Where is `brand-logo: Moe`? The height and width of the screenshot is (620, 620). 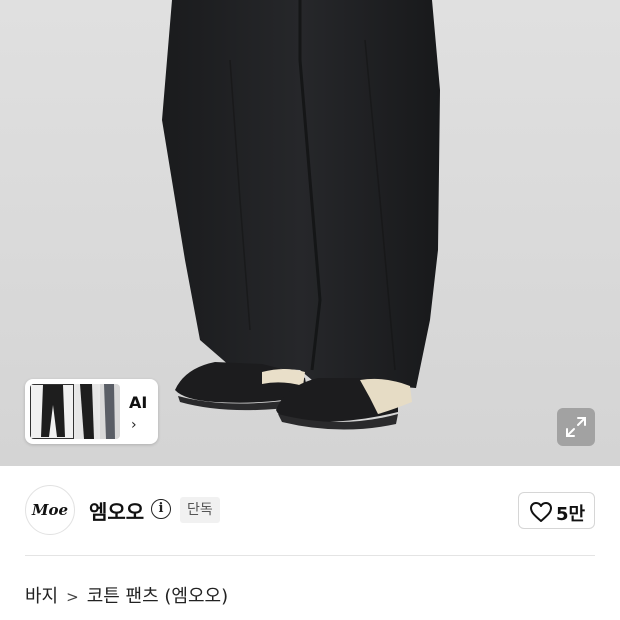 brand-logo: Moe is located at coordinates (50, 510).